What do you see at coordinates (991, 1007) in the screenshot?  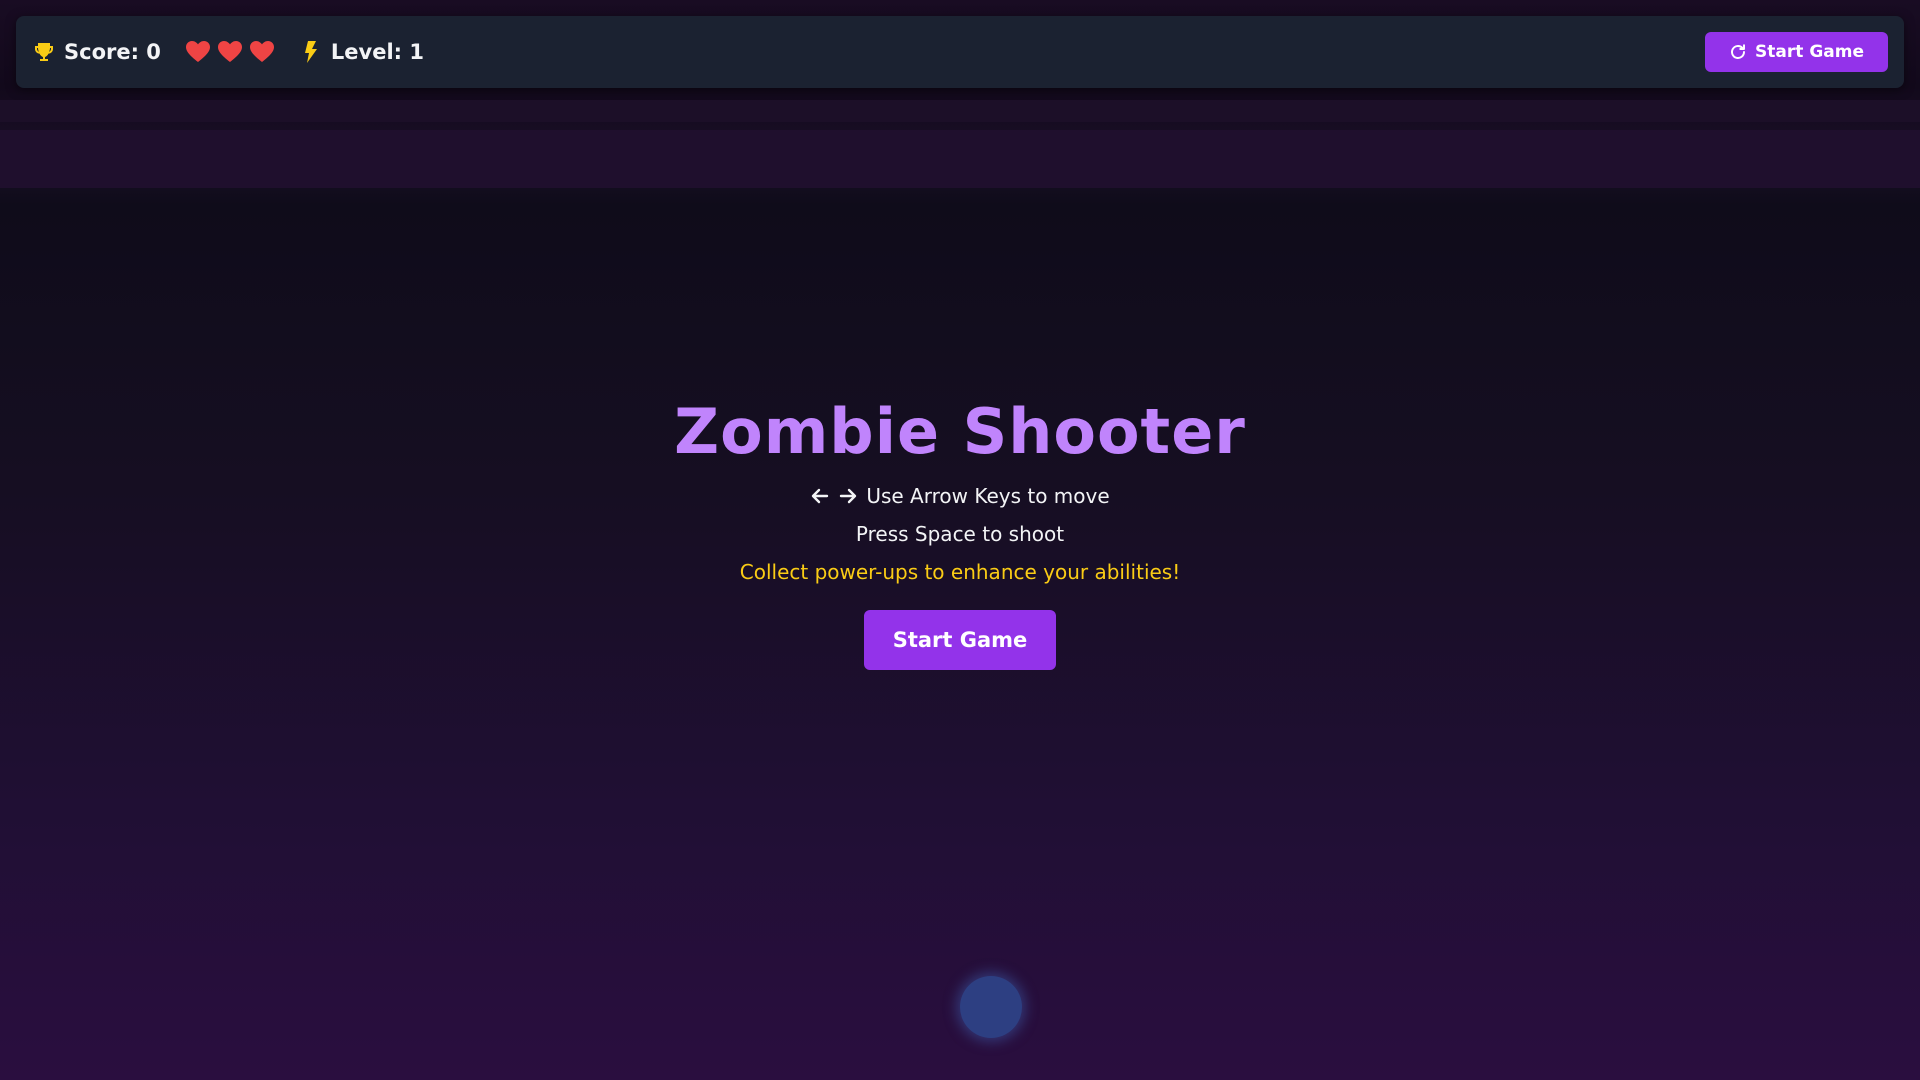 I see `player-character` at bounding box center [991, 1007].